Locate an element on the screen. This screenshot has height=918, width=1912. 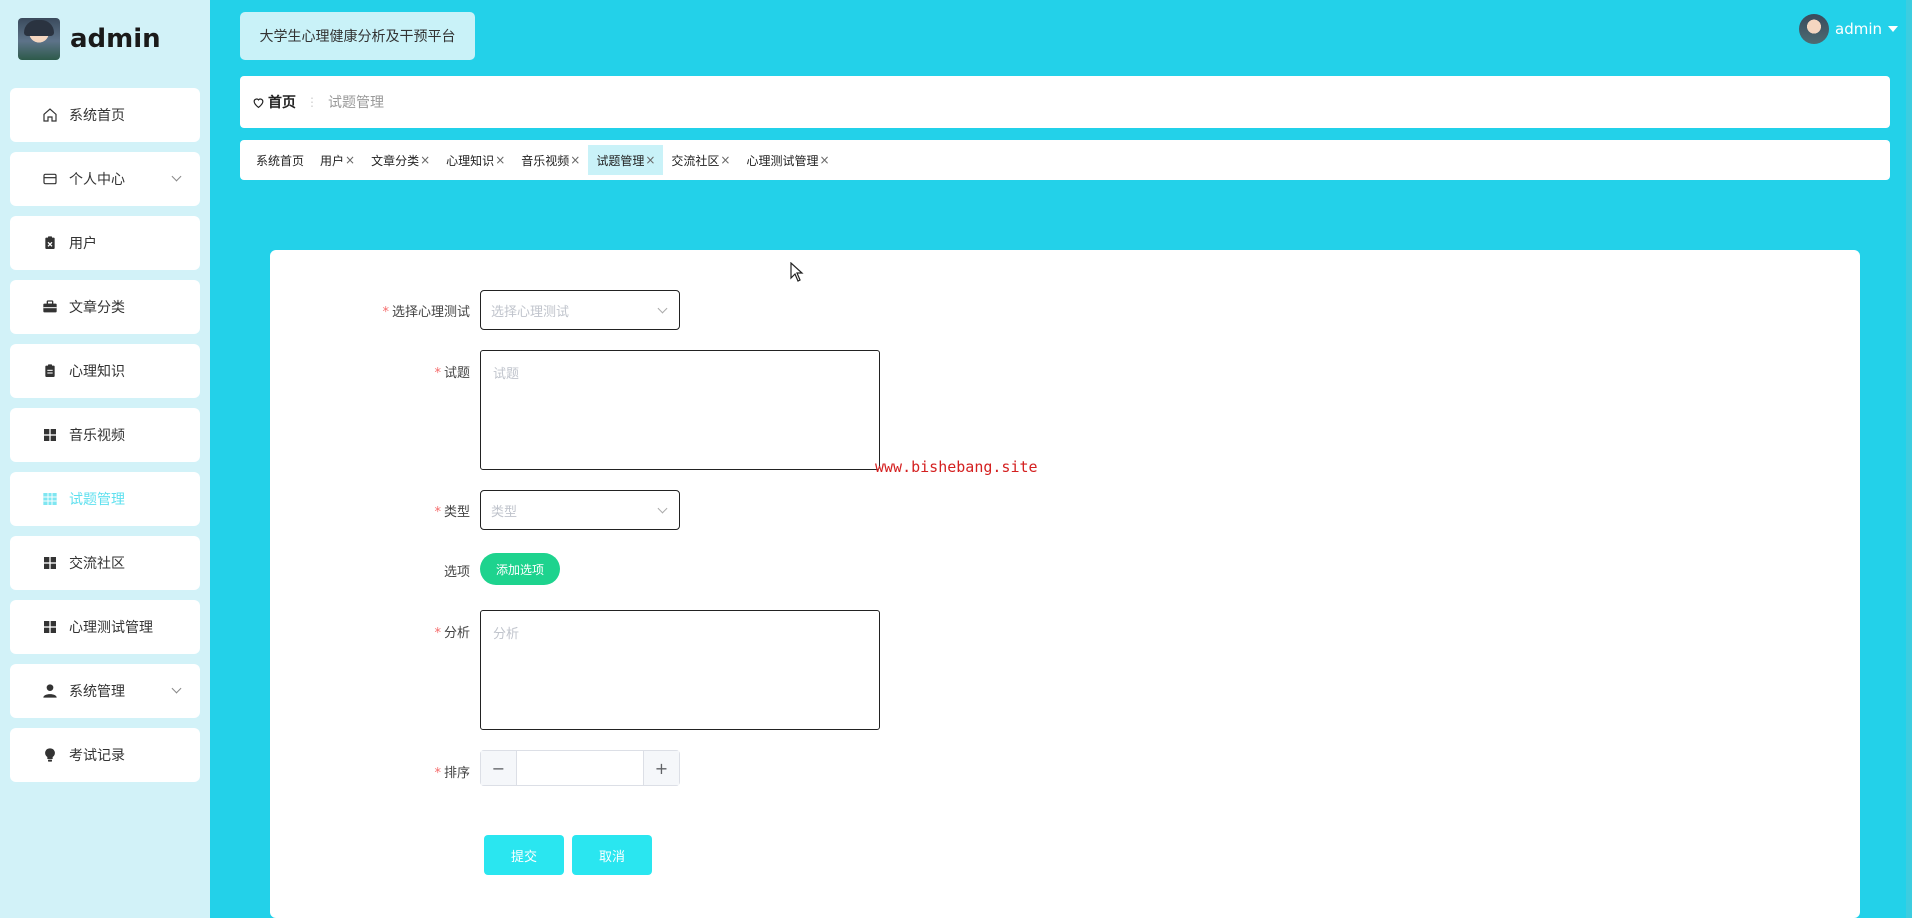
tab-item: 心理测试管理 × is located at coordinates (787, 160).